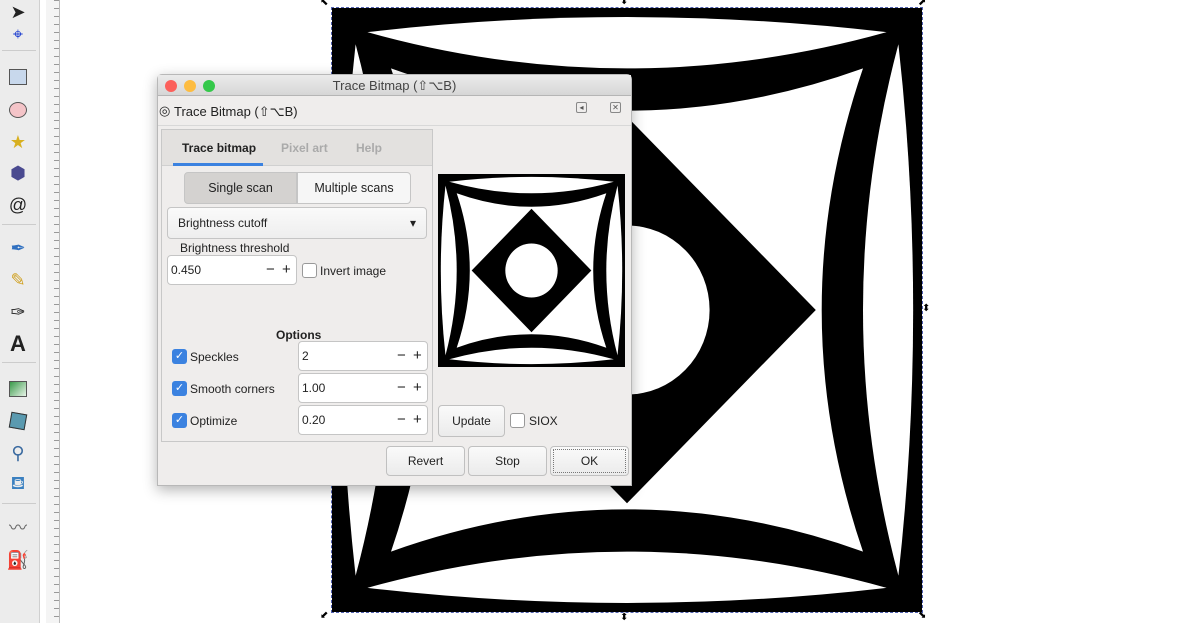  Describe the element at coordinates (304, 148) in the screenshot. I see `tab-pixel-art: Pixel art` at that location.